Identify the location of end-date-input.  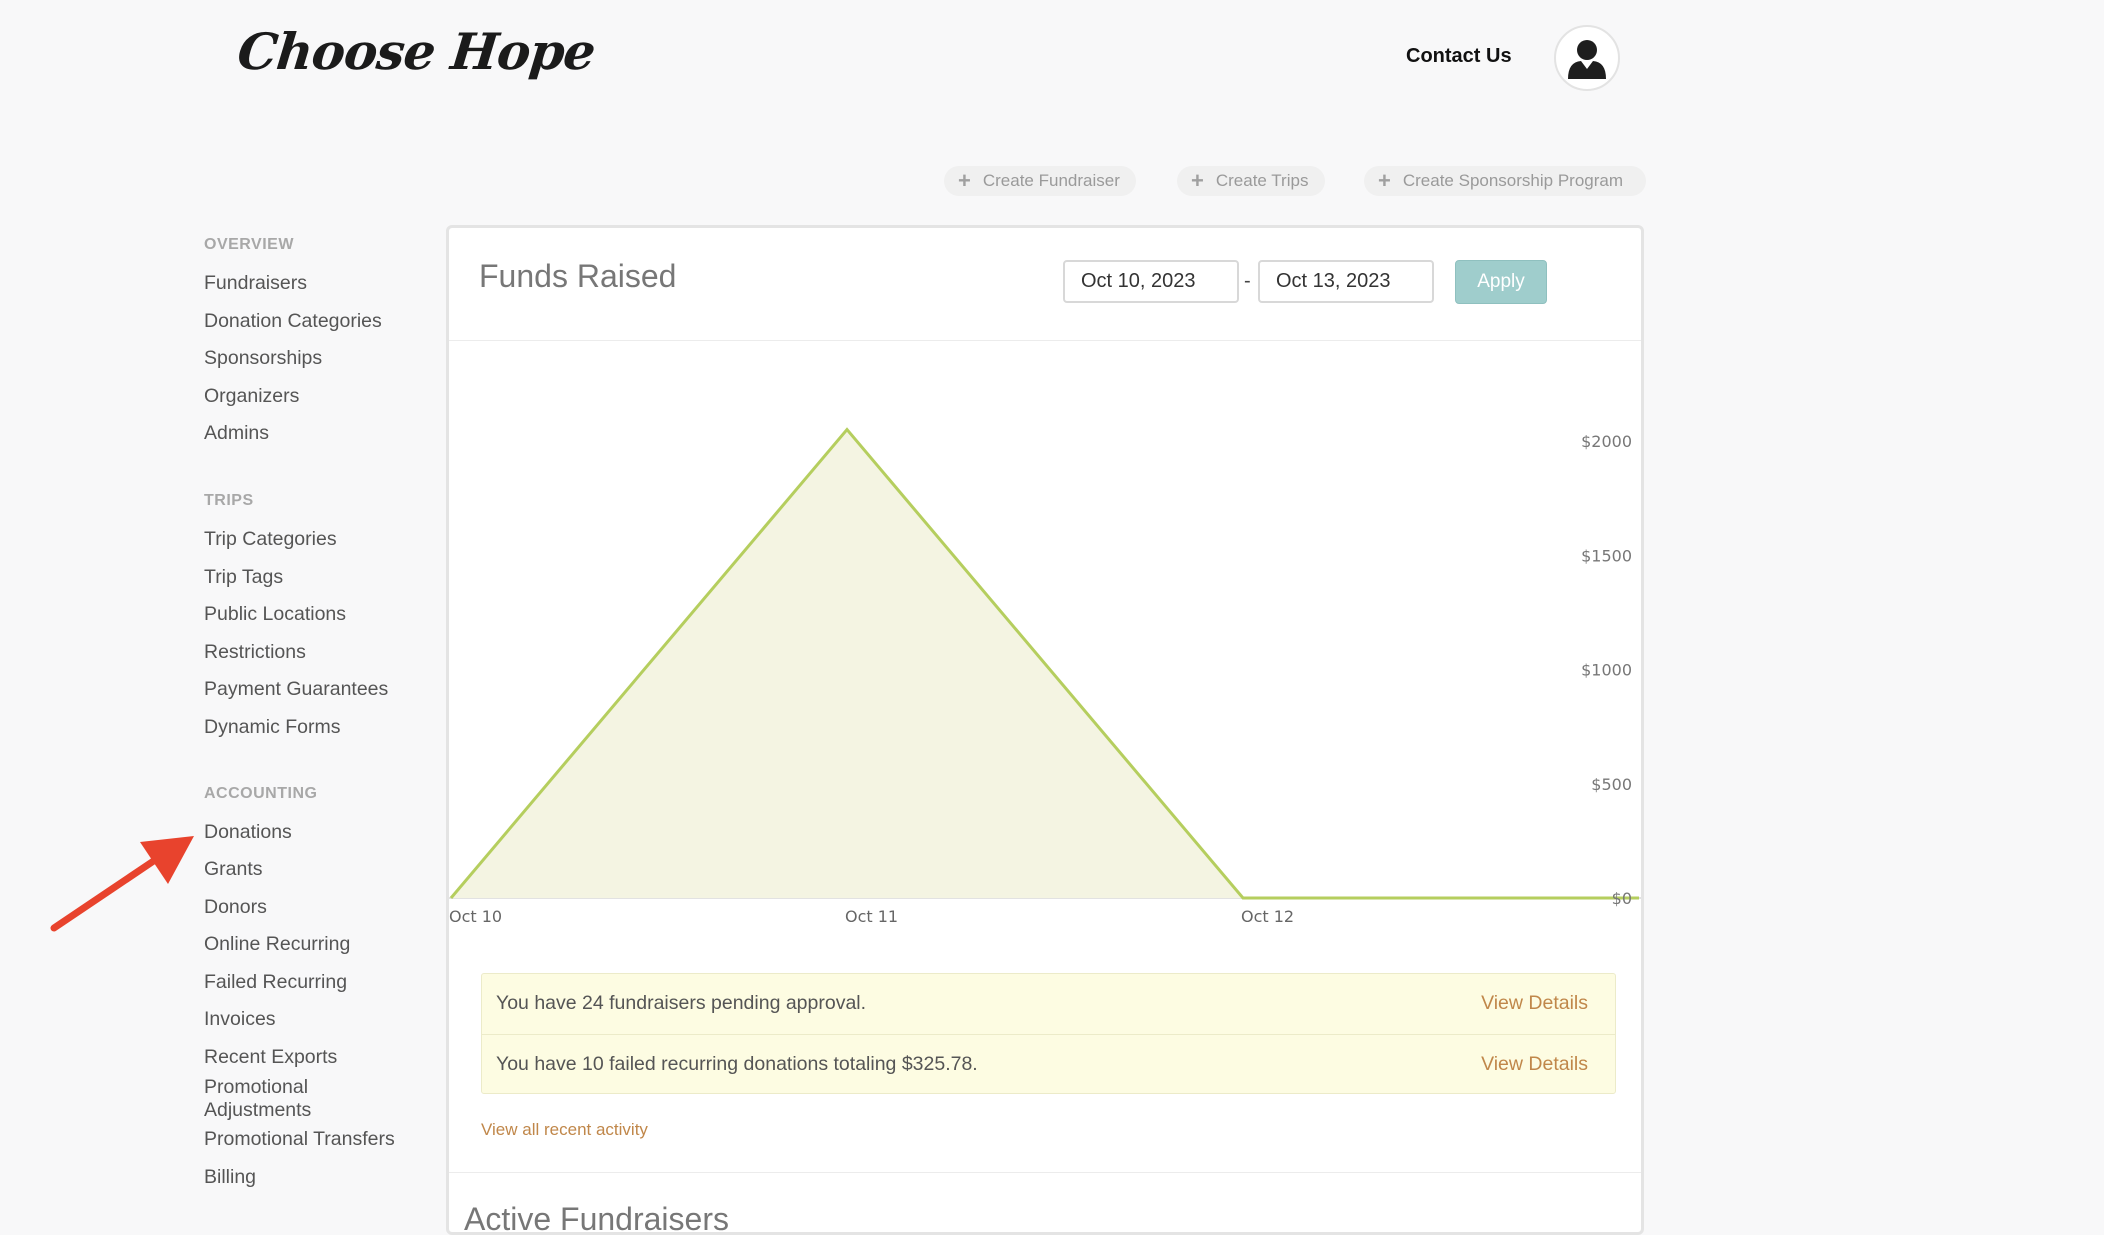
(1346, 281).